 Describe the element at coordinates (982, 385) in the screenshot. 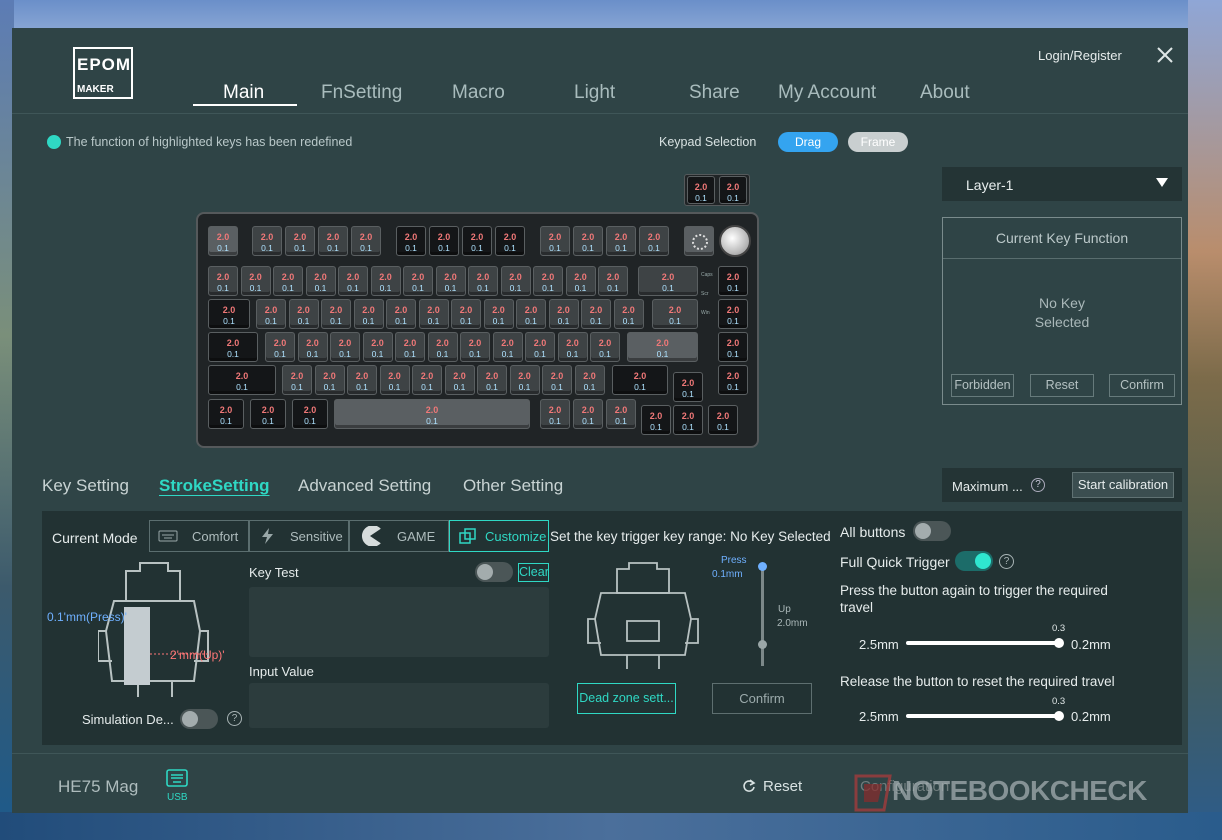

I see `forbidden-button: Forbidden` at that location.